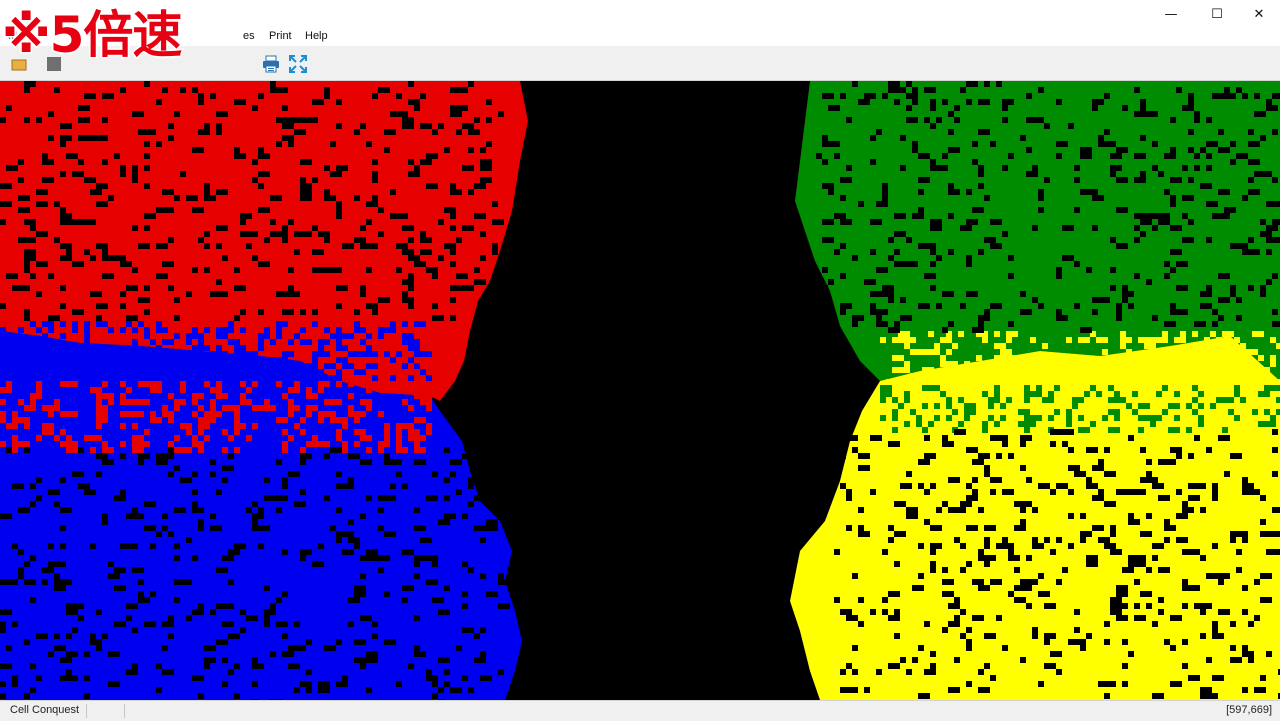  What do you see at coordinates (298, 64) in the screenshot?
I see `fullscreen-icon` at bounding box center [298, 64].